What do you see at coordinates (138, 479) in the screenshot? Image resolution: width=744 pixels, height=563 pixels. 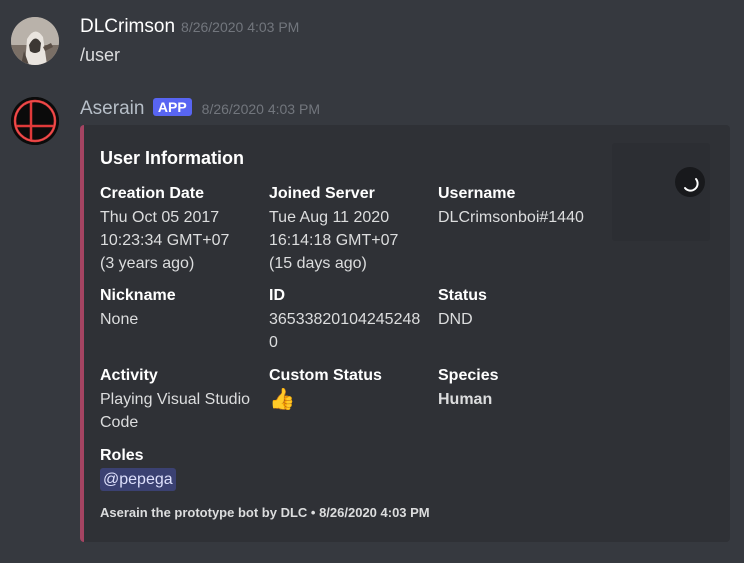 I see `role-mention: @pepega` at bounding box center [138, 479].